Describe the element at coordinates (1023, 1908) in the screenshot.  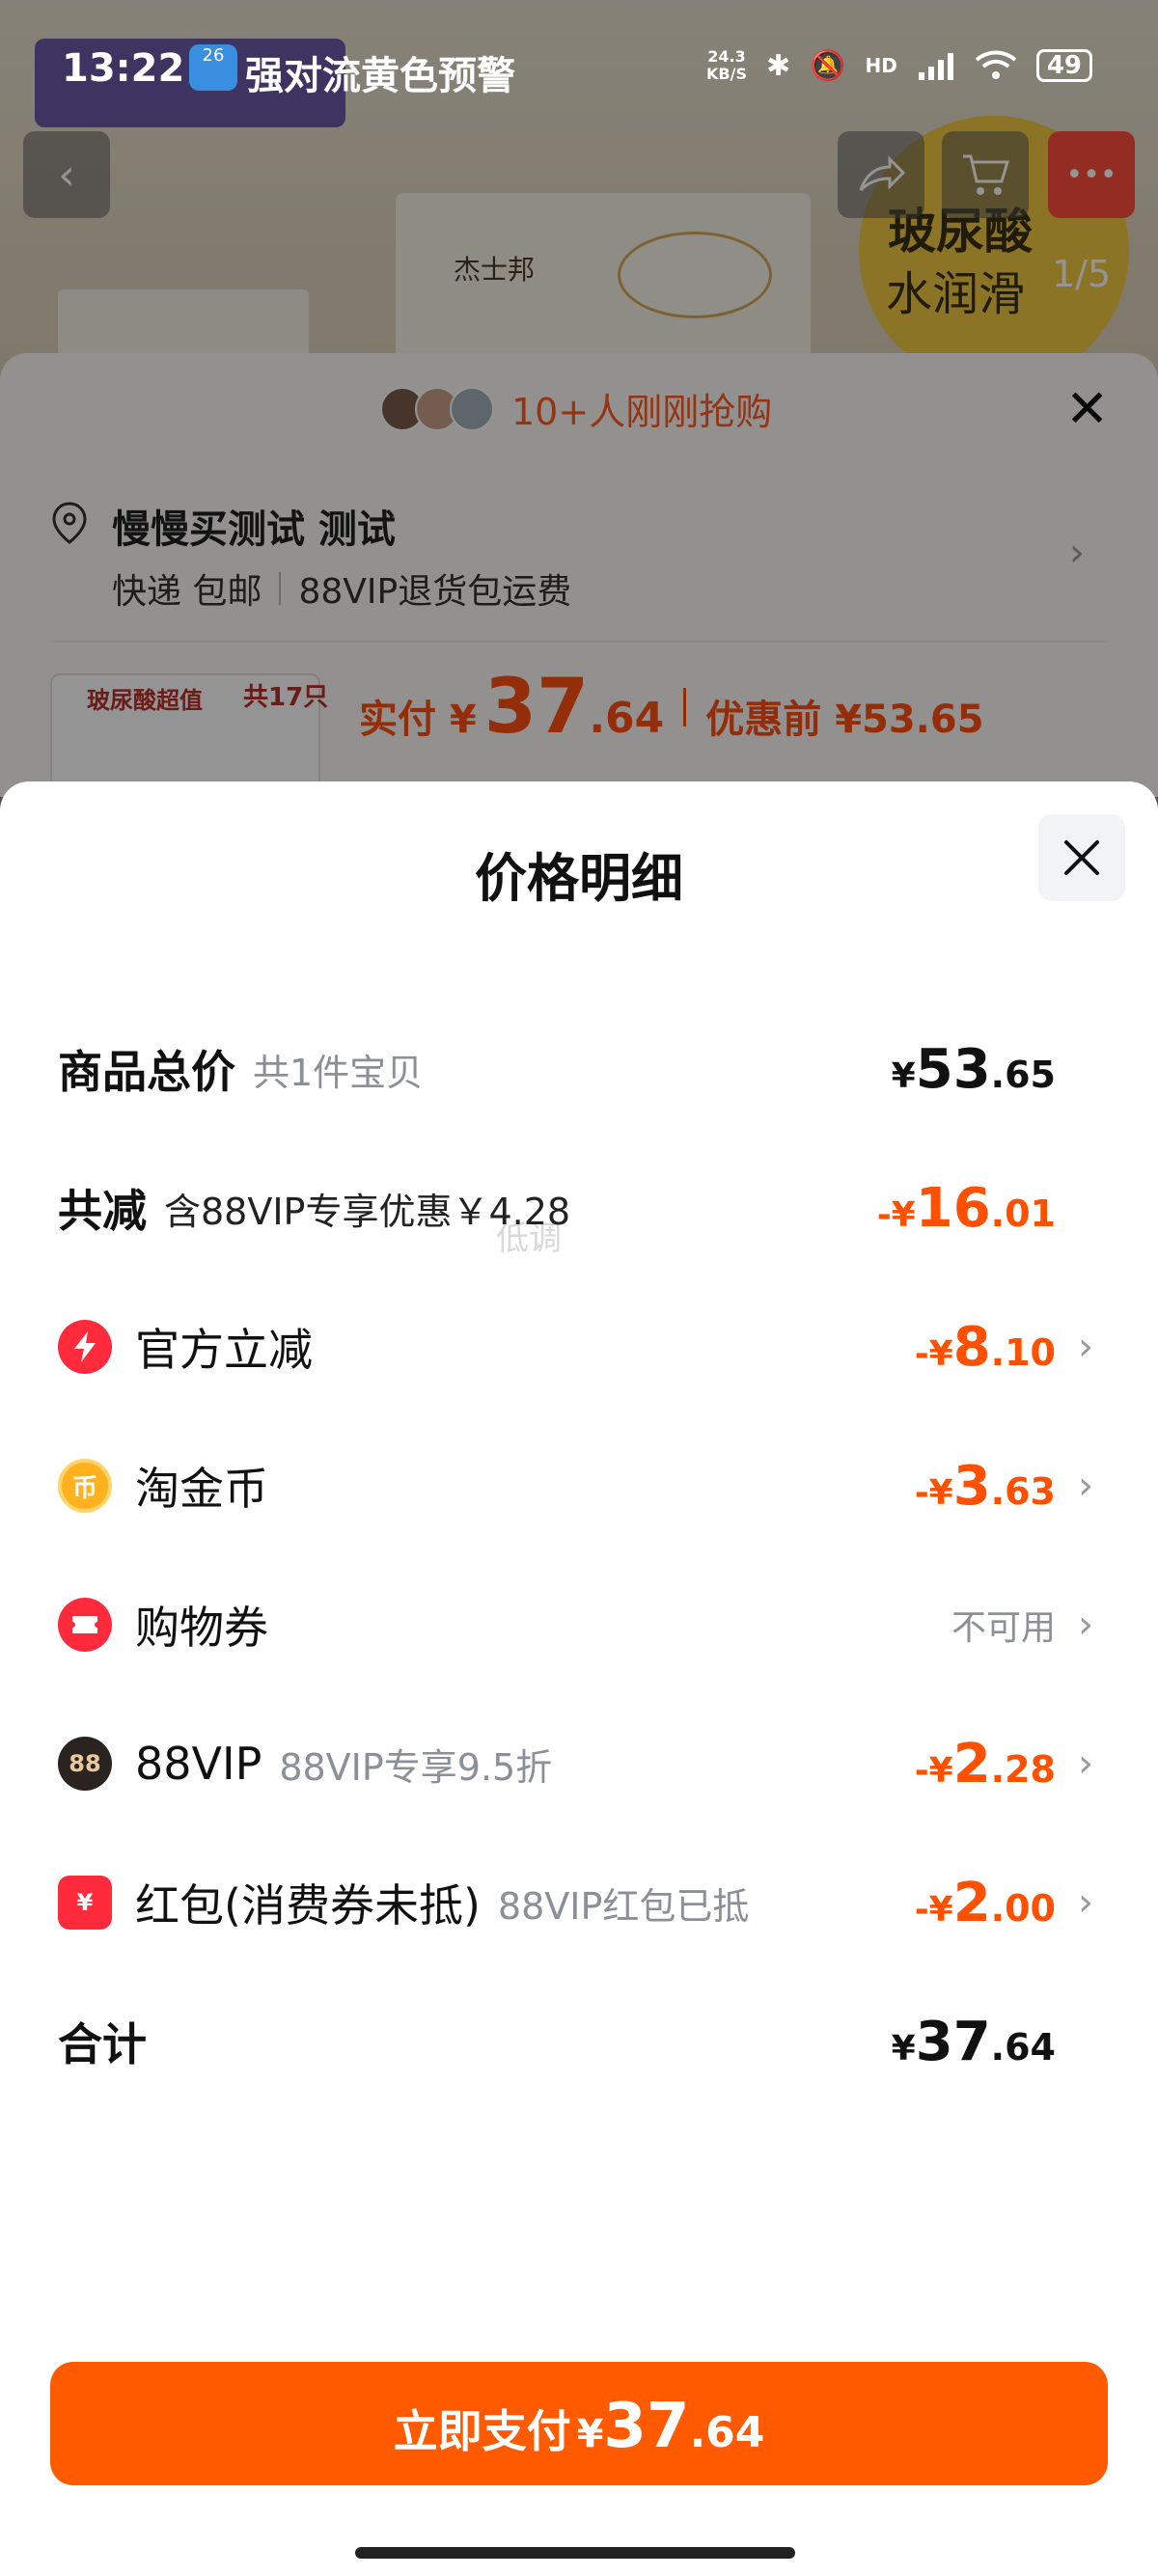
I see `amount-dec: .00` at that location.